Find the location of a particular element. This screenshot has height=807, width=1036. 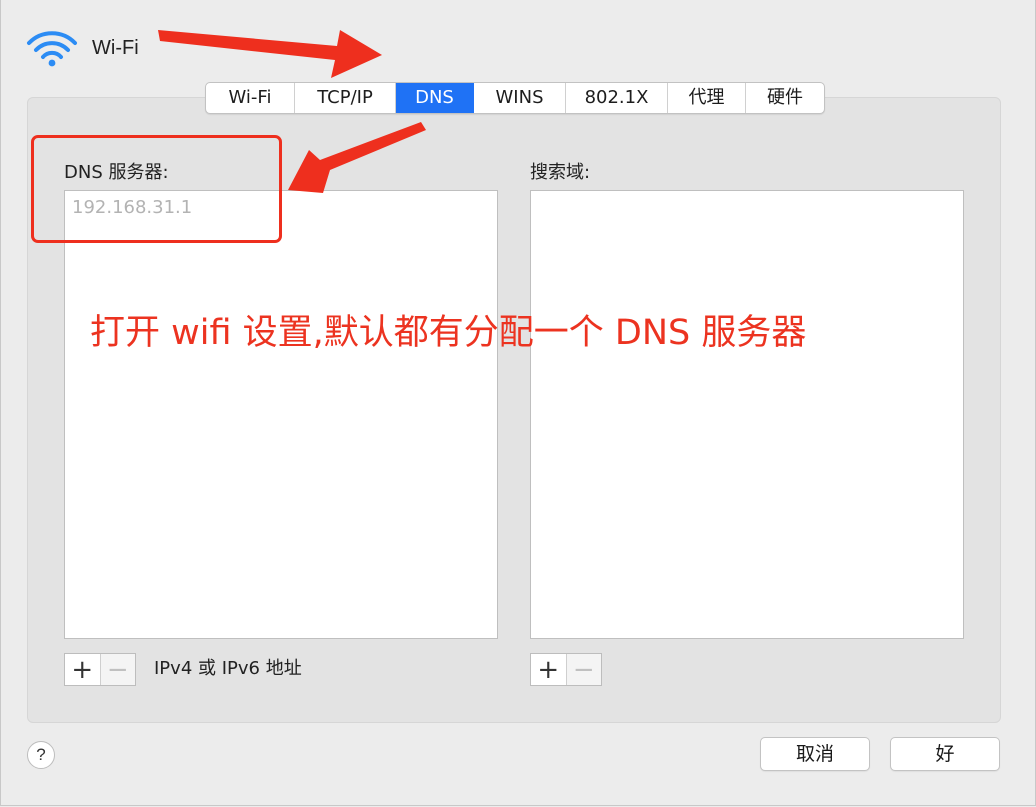

wifi-icon is located at coordinates (52, 49).